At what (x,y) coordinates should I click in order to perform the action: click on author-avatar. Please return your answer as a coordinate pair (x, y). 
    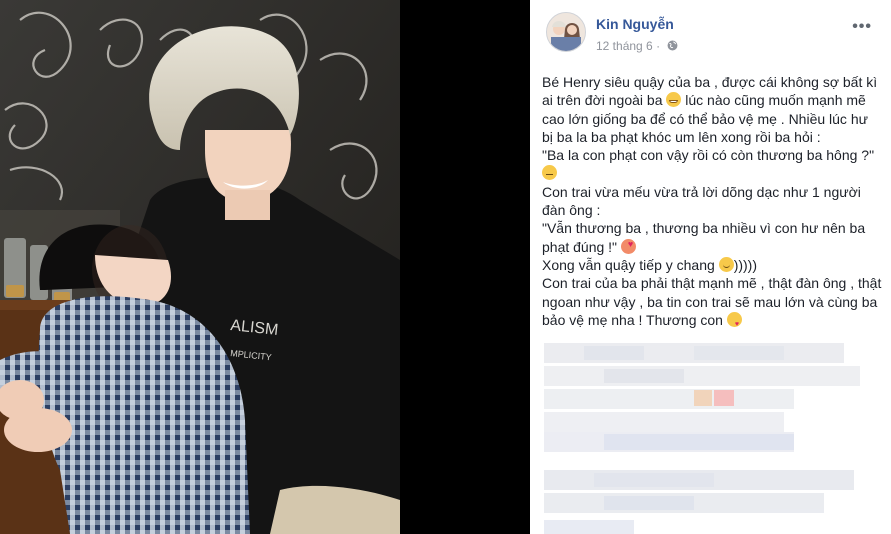
    Looking at the image, I should click on (566, 32).